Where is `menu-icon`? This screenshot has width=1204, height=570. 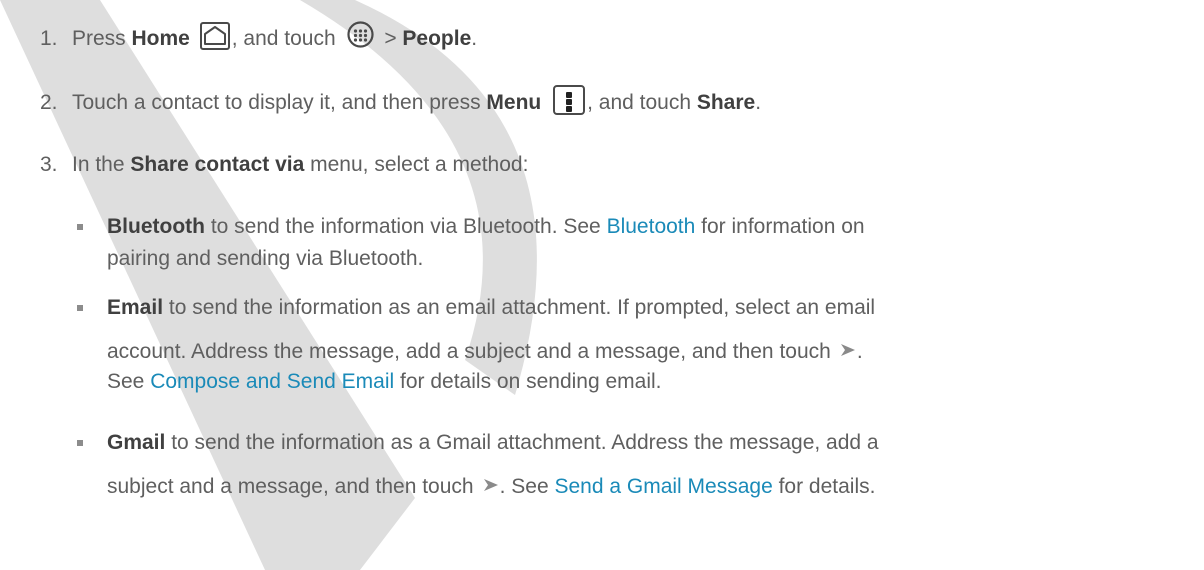 menu-icon is located at coordinates (569, 100).